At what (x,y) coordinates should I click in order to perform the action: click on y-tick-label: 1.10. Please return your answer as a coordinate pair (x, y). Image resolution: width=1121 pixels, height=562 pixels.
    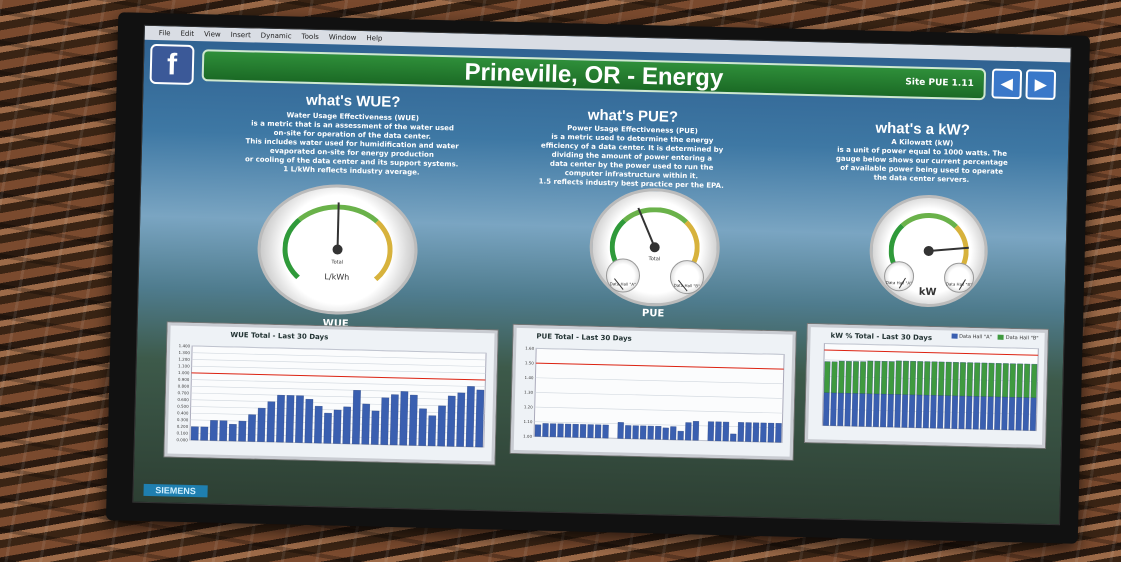
    Looking at the image, I should click on (527, 421).